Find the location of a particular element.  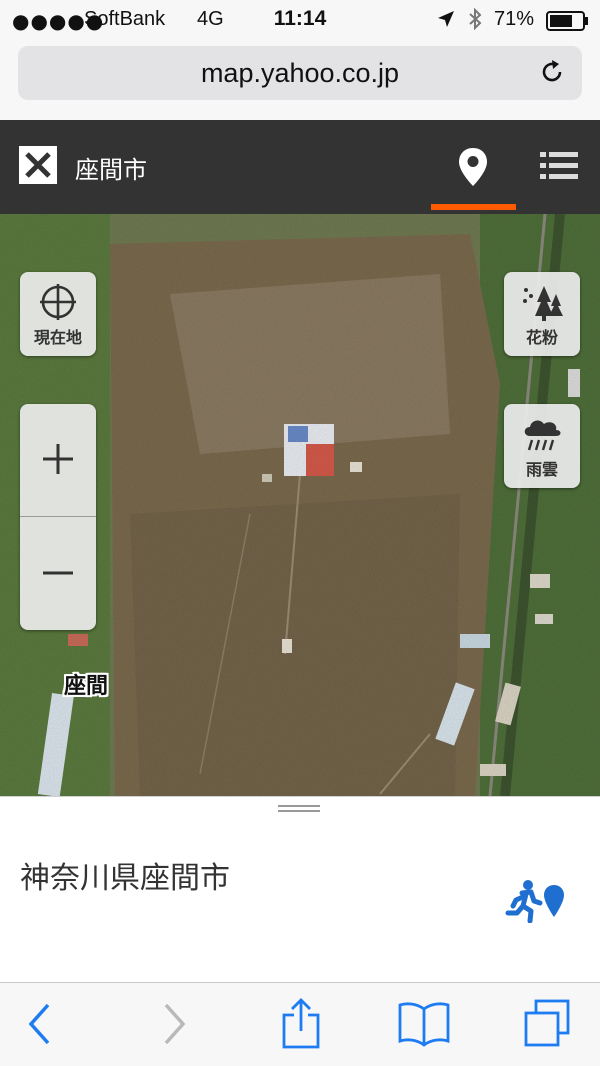

rain-cloud-label: 雨雲 is located at coordinates (541, 469).